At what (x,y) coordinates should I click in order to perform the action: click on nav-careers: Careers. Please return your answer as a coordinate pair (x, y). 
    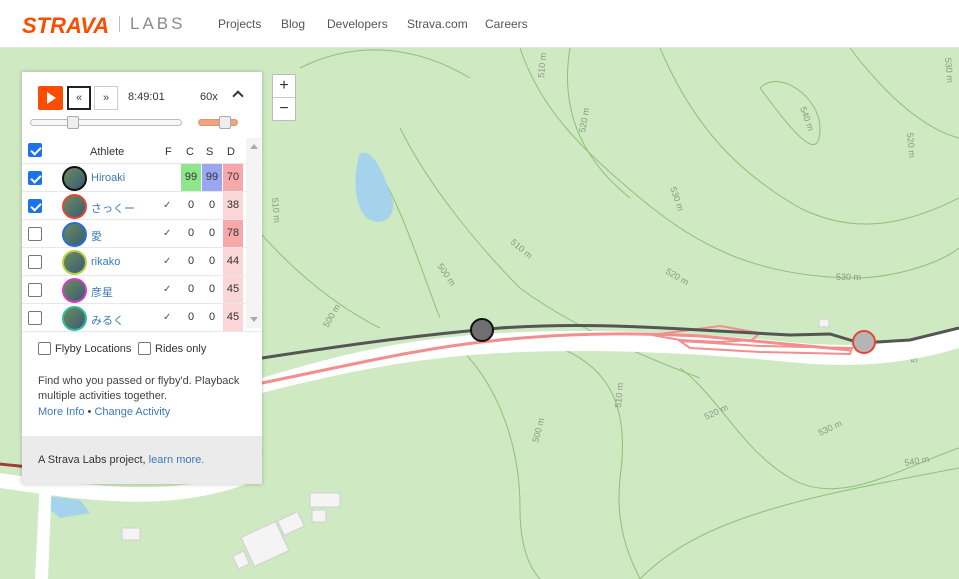
    Looking at the image, I should click on (506, 24).